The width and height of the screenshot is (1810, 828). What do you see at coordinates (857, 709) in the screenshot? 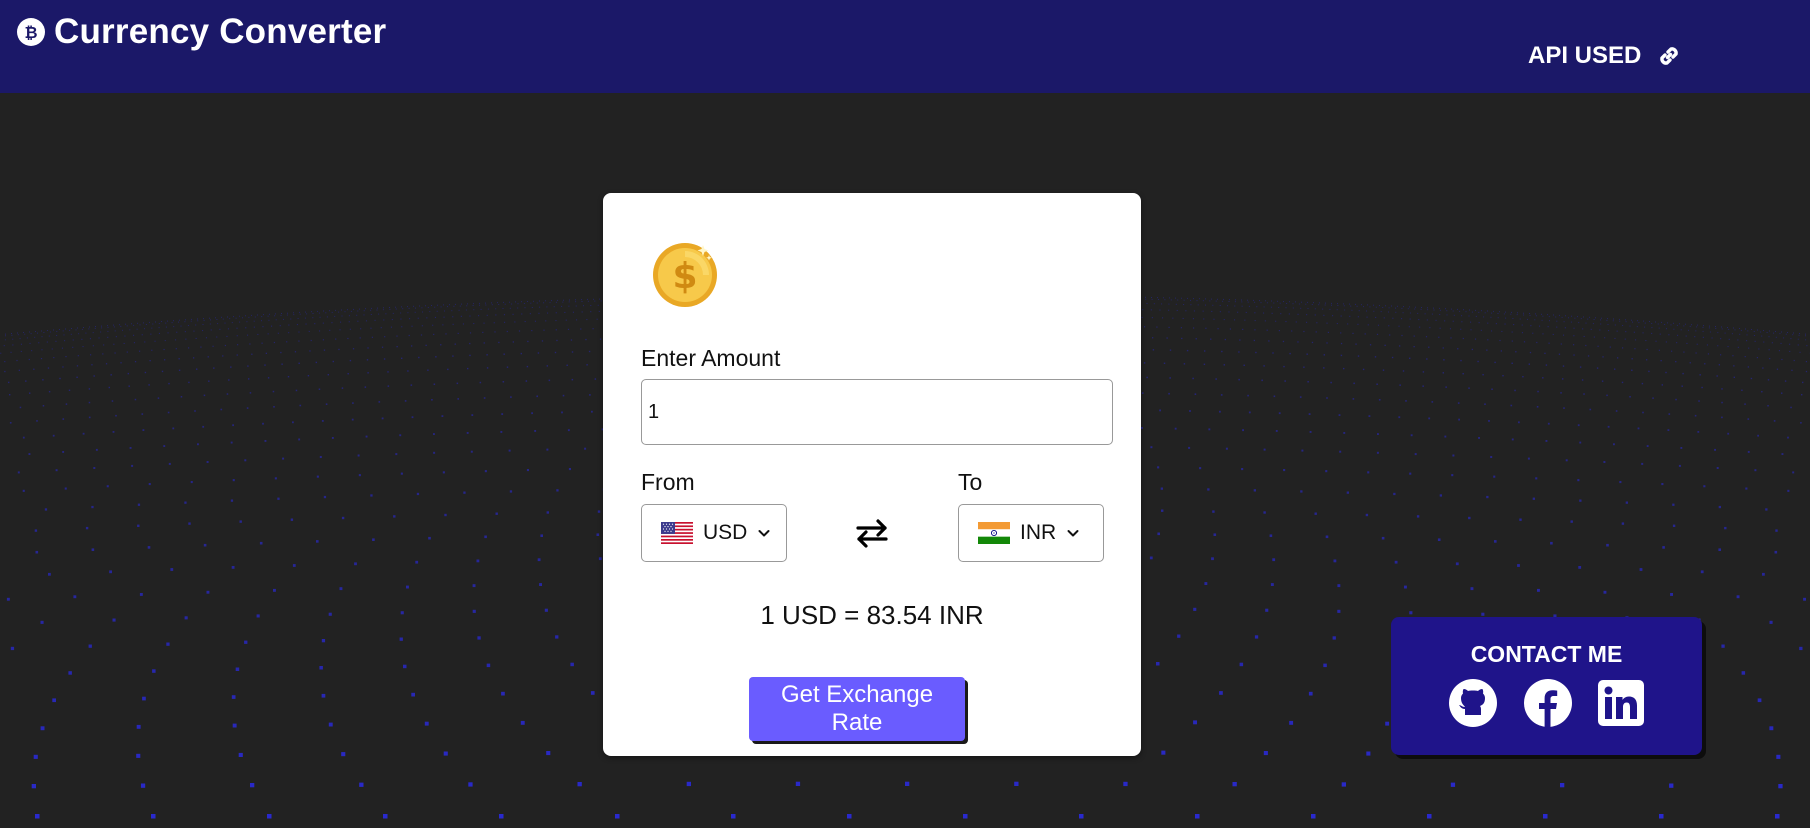
I see `get-exchange-rate-button: Get Exchange Rate` at bounding box center [857, 709].